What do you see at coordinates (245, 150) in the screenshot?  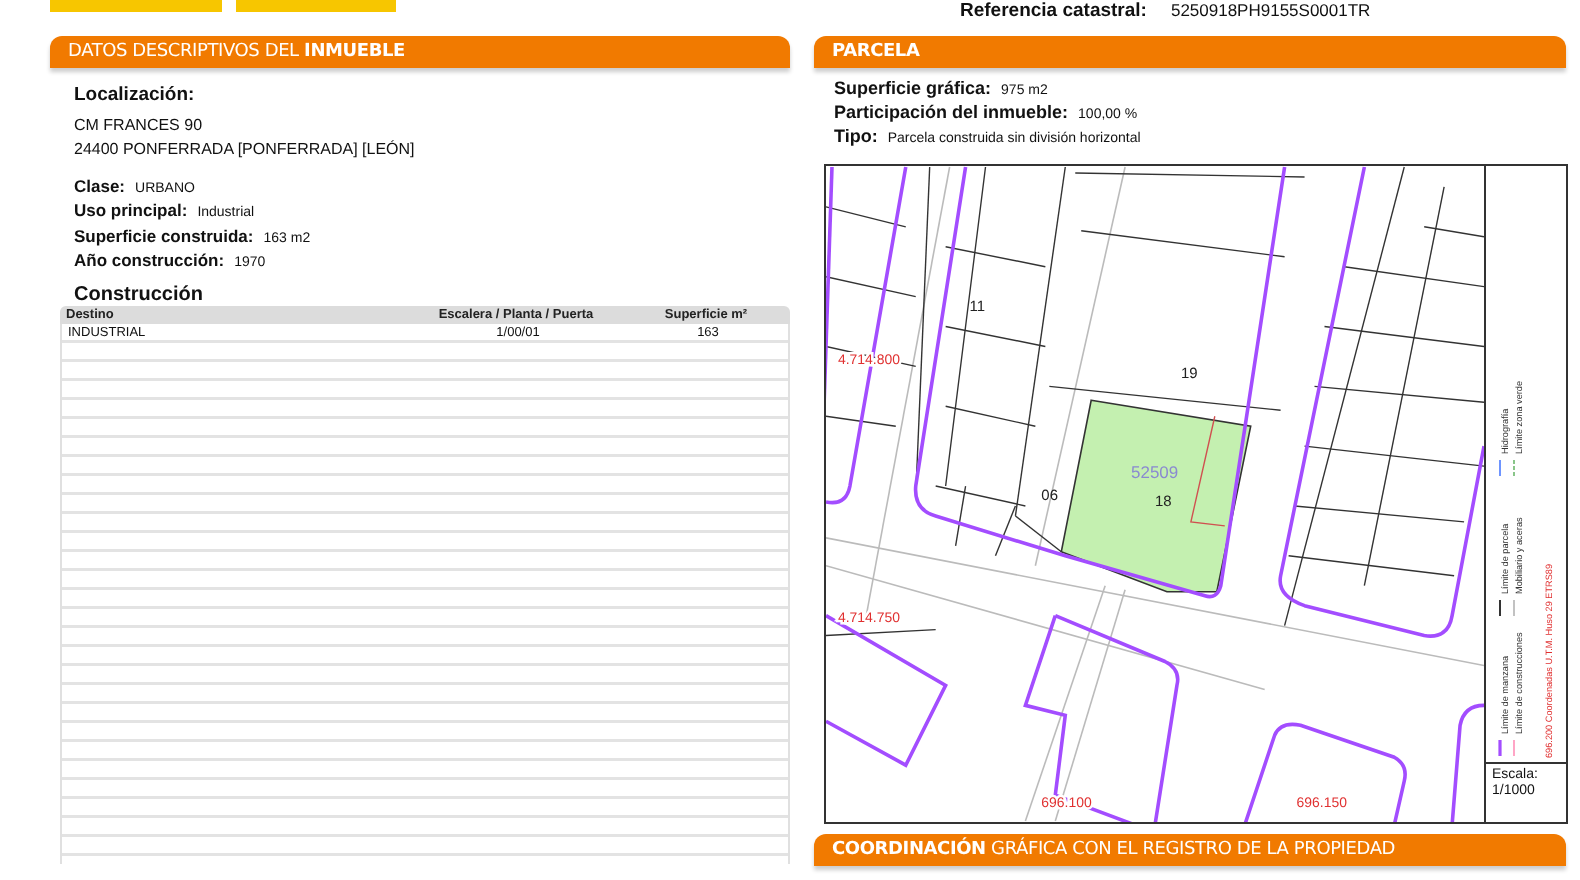 I see `address-line: 24400 PONFERRADA [PONFERRADA] [LEÓN]` at bounding box center [245, 150].